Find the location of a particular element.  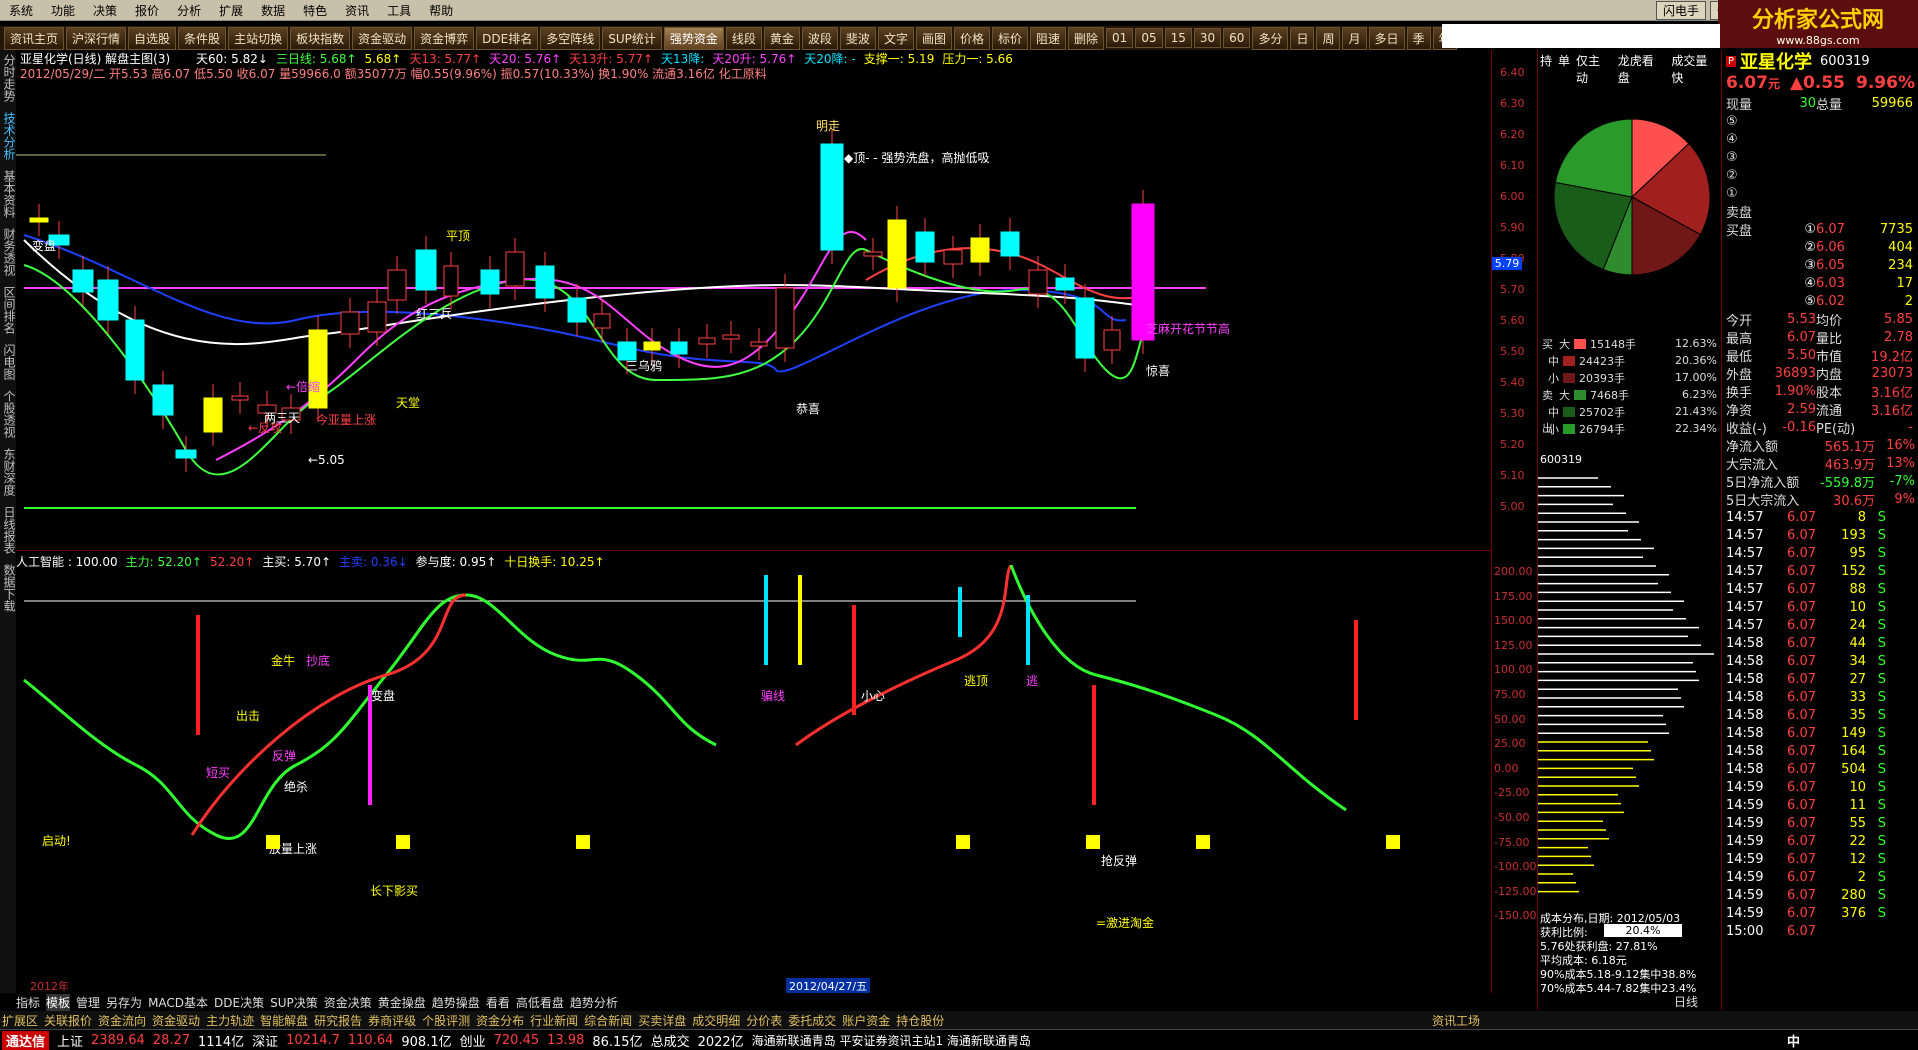

toolbar-button-32: 季 is located at coordinates (1418, 38).